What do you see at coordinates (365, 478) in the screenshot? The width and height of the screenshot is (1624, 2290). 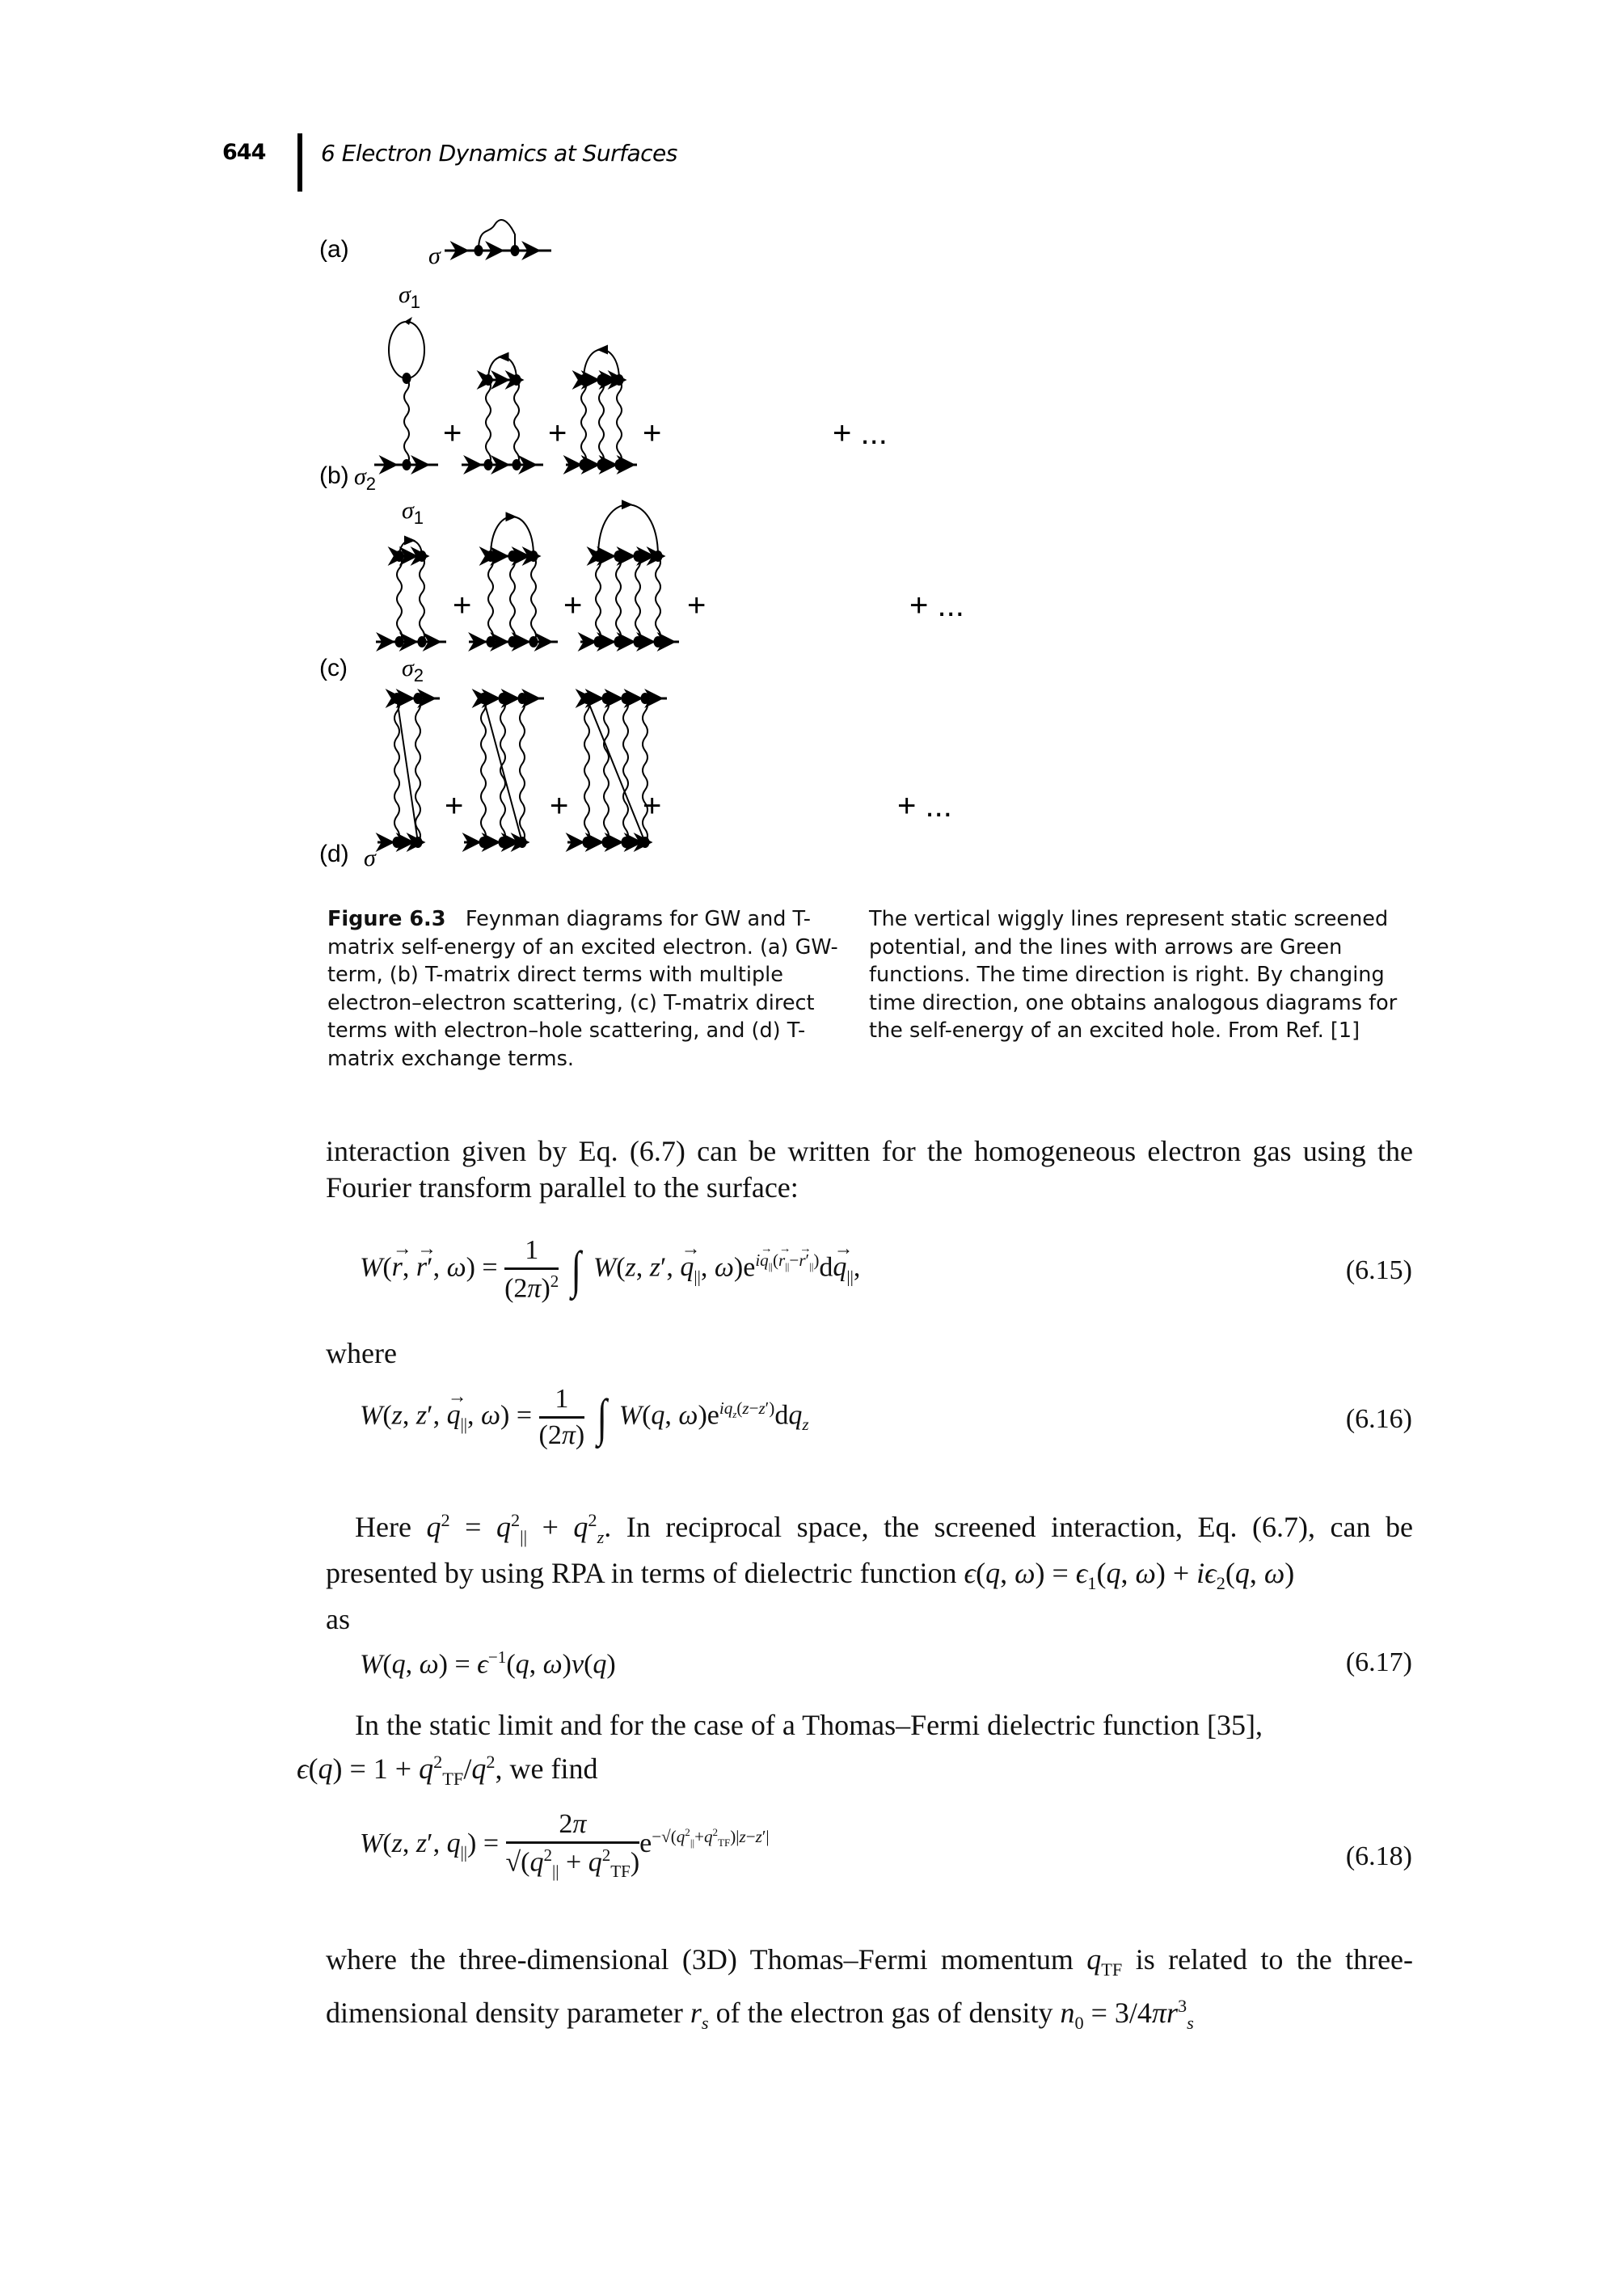 I see `sigma2-label-b: σ2` at bounding box center [365, 478].